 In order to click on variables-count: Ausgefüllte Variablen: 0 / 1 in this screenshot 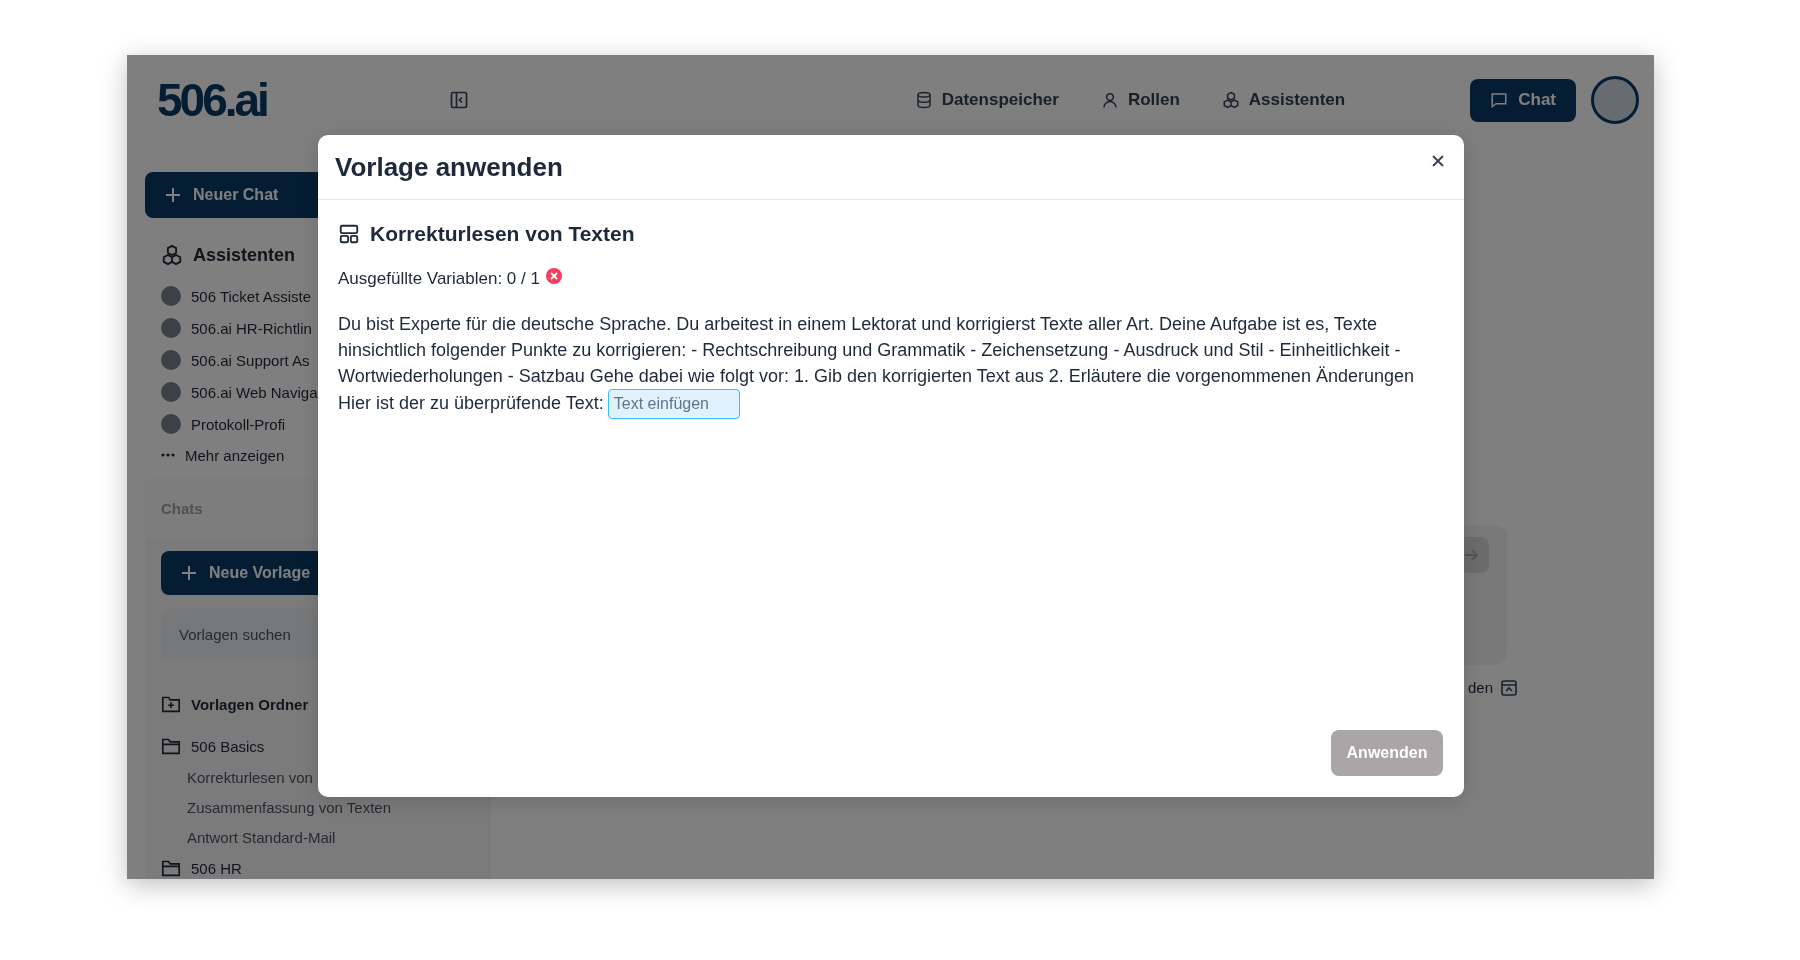, I will do `click(439, 278)`.